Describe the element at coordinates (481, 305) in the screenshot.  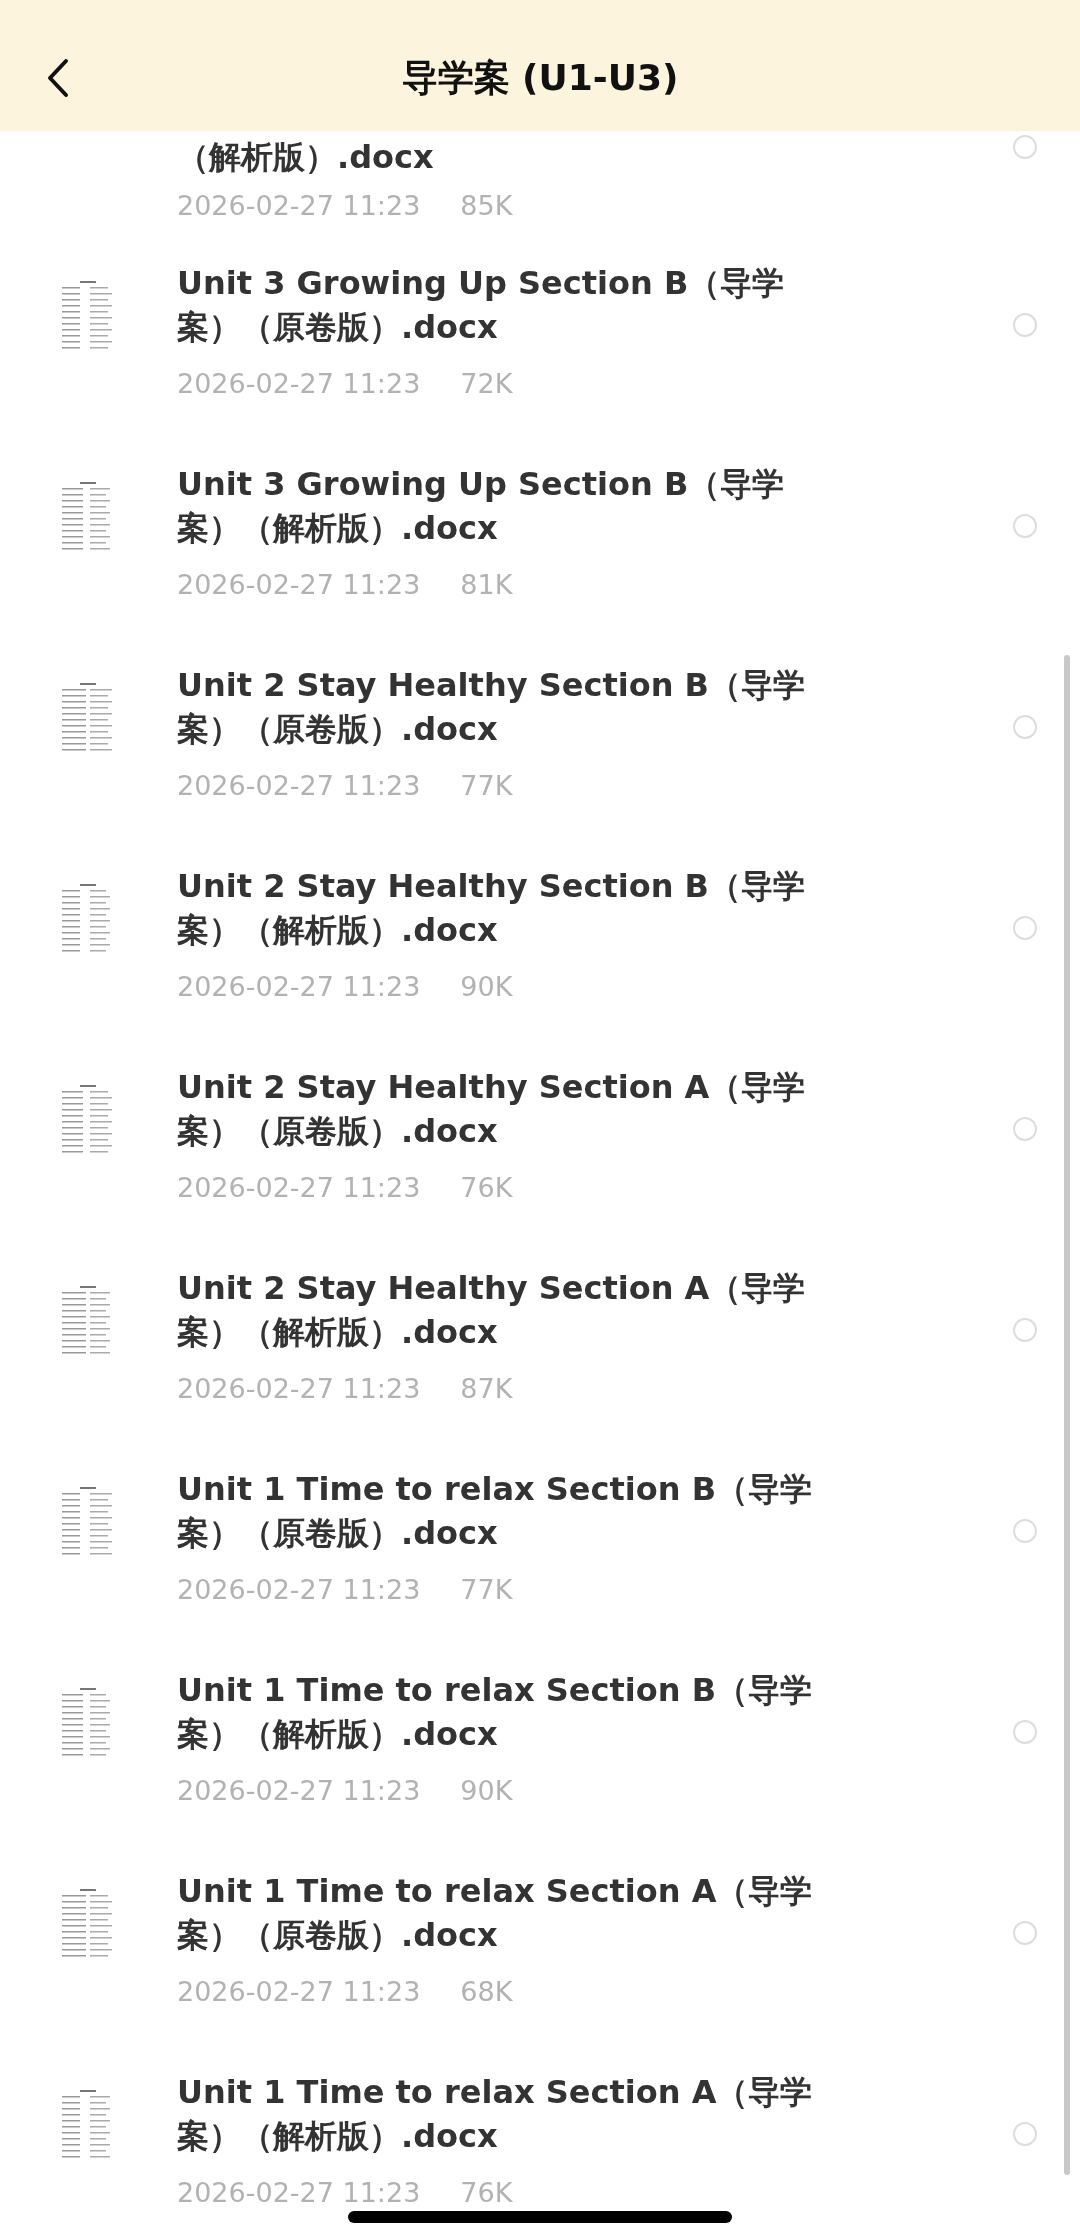
I see `file-name: Unit 3 Growing Up Section B（导学案）（原卷版）.docx` at that location.